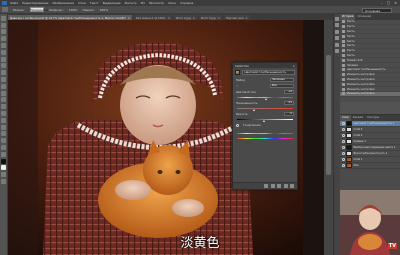  Describe the element at coordinates (285, 186) in the screenshot. I see `visibility-icon` at that location.